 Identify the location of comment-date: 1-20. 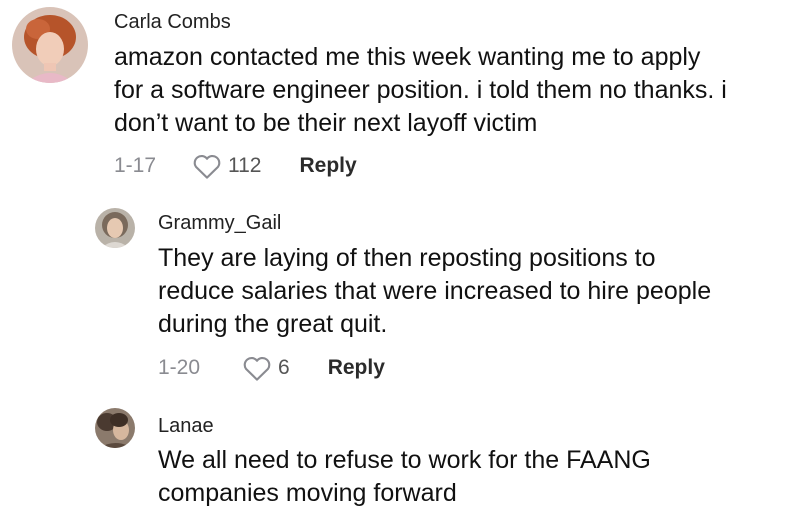
(179, 367).